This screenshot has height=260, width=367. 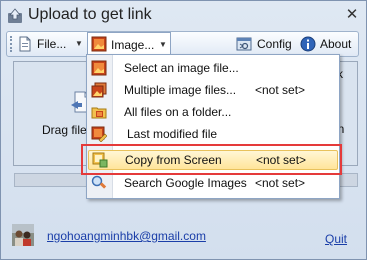 I want to click on menu-item-last-modified: Last modified file, so click(x=213, y=134).